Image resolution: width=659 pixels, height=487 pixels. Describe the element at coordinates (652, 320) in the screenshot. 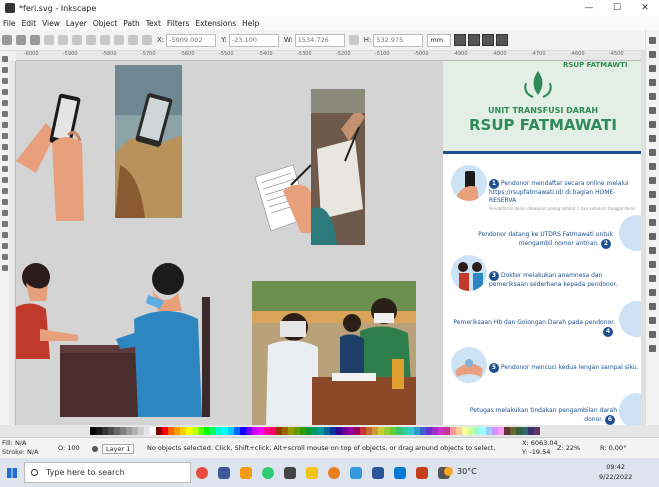

I see `xml-editor-icon` at that location.